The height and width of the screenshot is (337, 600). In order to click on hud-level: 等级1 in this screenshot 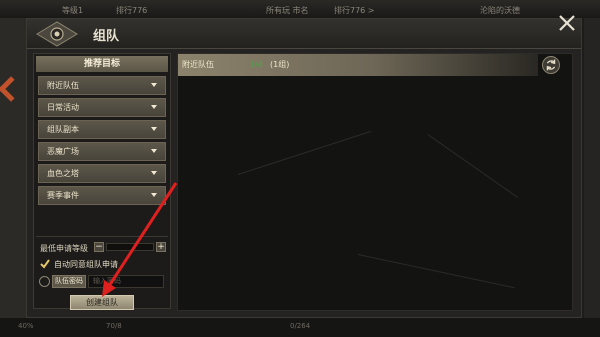, I will do `click(73, 10)`.